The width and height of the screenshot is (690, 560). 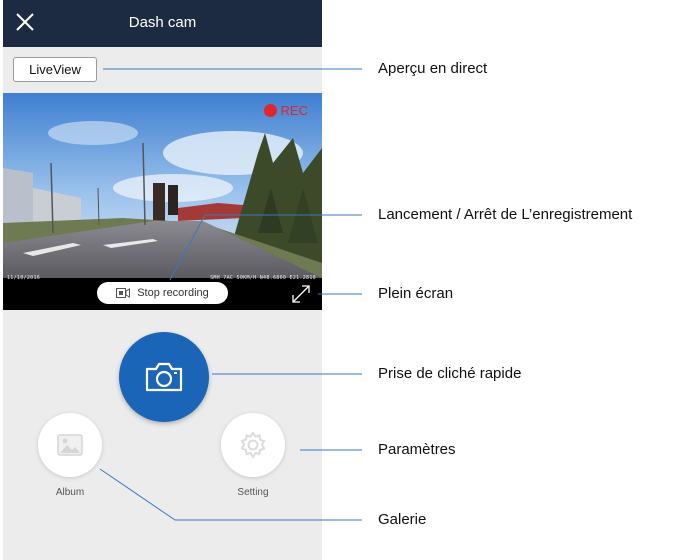 I want to click on callout-record: Lancement / Arrêt de L’enregistrement, so click(x=505, y=214).